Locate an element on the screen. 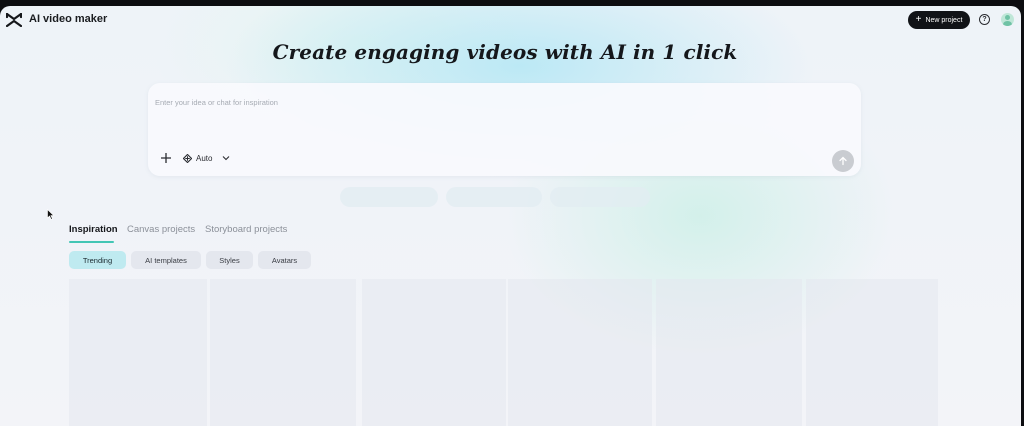 Image resolution: width=1024 pixels, height=426 pixels. capcut-logo-icon is located at coordinates (14, 20).